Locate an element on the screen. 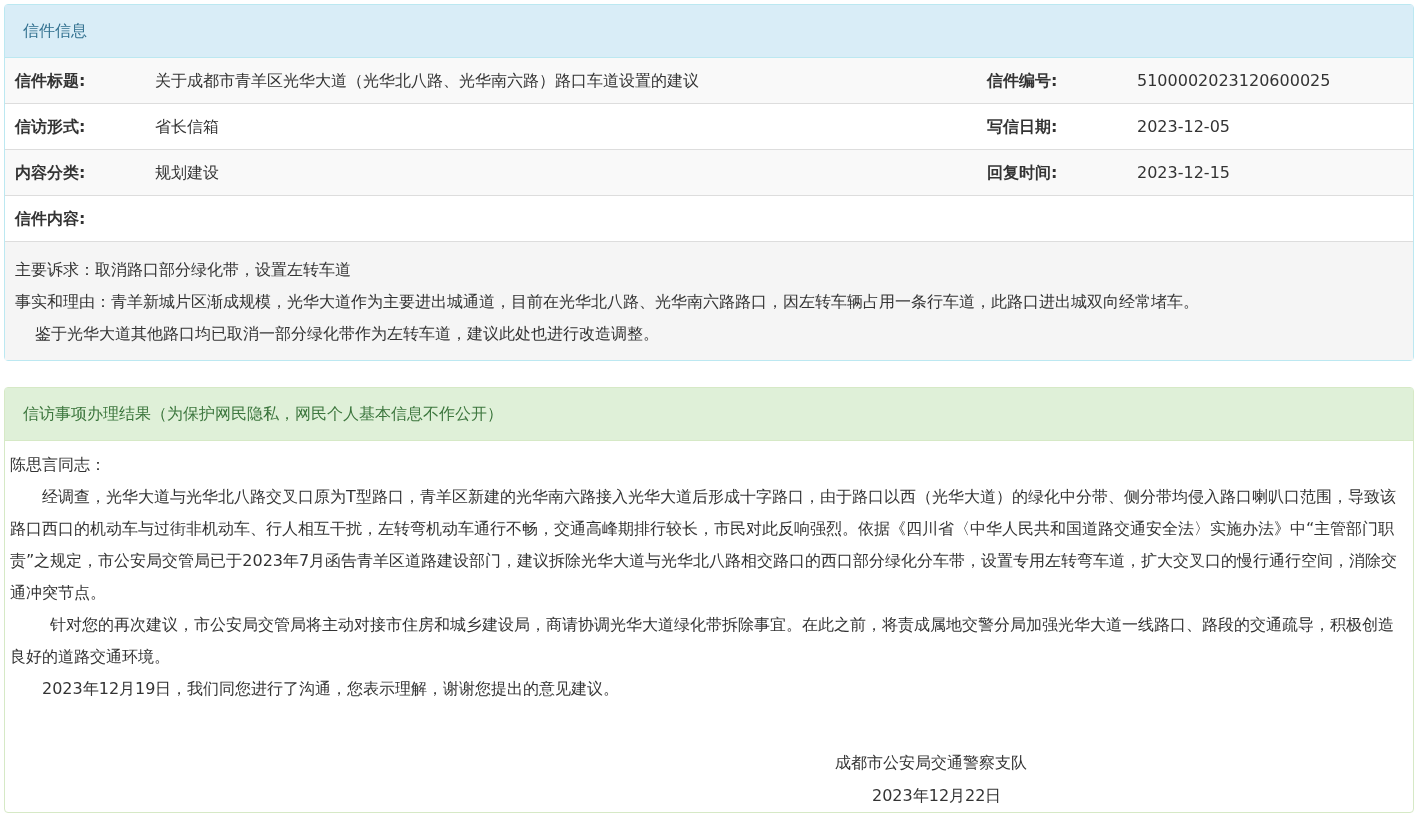  field-label: 信件编号: is located at coordinates (1023, 80).